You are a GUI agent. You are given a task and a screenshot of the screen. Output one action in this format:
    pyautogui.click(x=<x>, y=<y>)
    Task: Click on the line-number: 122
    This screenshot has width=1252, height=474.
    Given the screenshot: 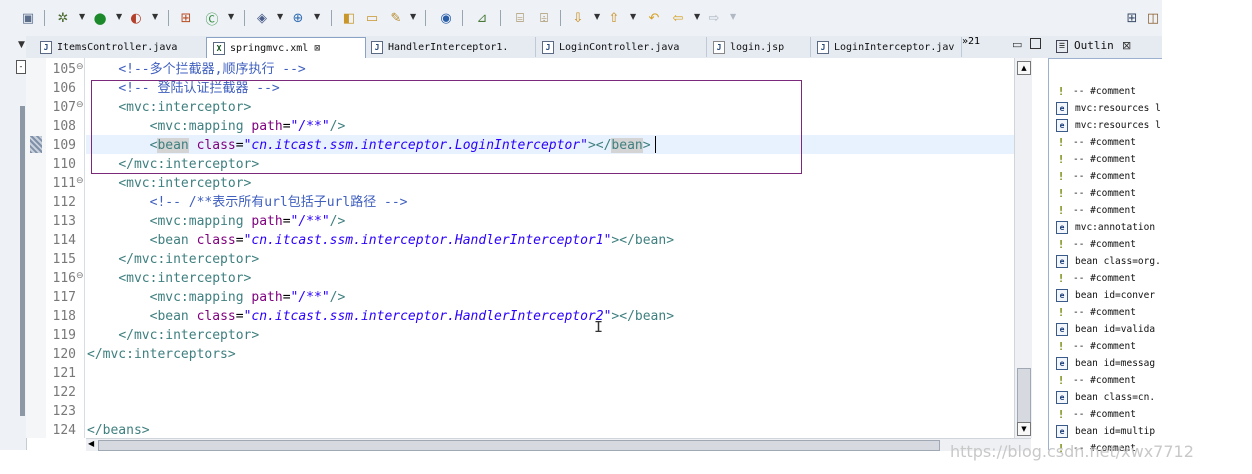 What is the action you would take?
    pyautogui.click(x=64, y=392)
    